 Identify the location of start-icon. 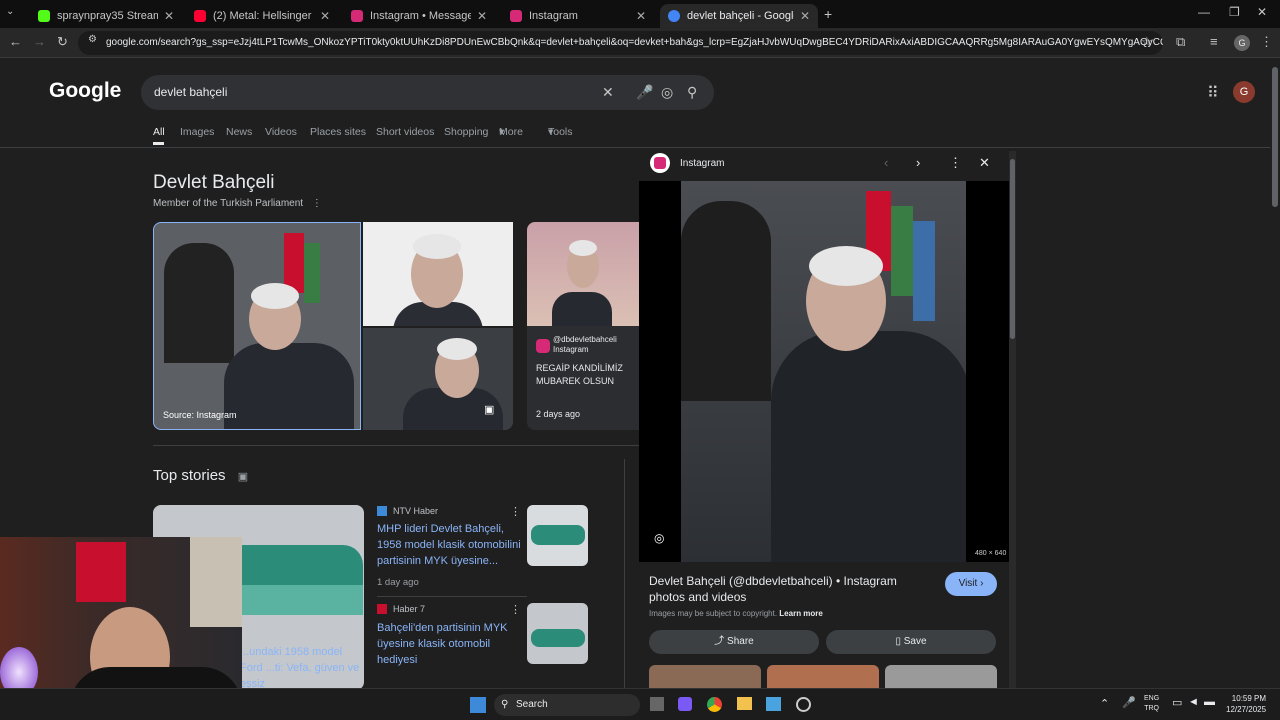
(478, 705).